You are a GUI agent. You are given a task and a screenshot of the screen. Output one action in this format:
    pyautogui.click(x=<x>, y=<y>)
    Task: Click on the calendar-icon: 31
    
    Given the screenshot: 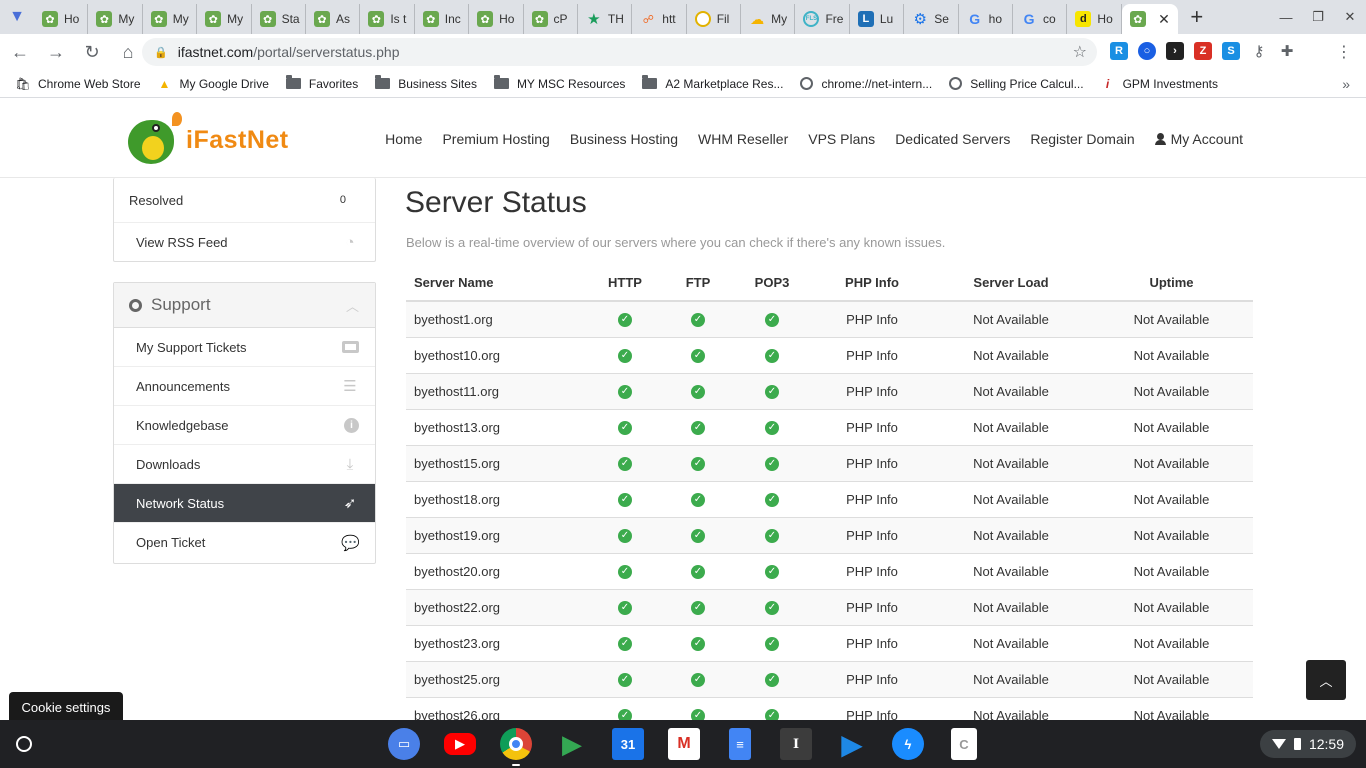 What is the action you would take?
    pyautogui.click(x=628, y=744)
    